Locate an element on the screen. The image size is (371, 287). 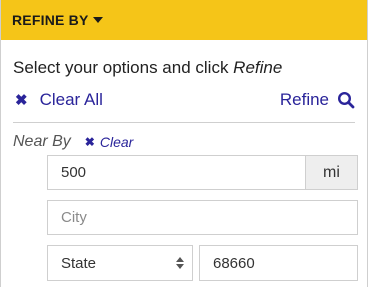
clear-all-button: ✖ Clear All is located at coordinates (59, 100).